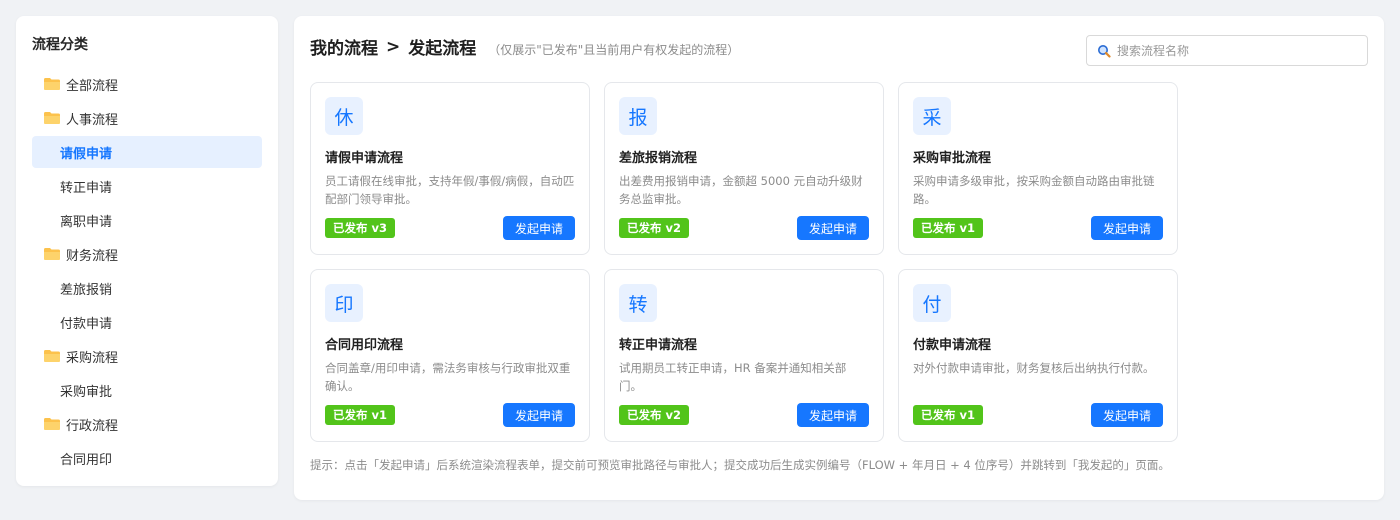  Describe the element at coordinates (360, 228) in the screenshot. I see `status-badge: 已发布 v3` at that location.